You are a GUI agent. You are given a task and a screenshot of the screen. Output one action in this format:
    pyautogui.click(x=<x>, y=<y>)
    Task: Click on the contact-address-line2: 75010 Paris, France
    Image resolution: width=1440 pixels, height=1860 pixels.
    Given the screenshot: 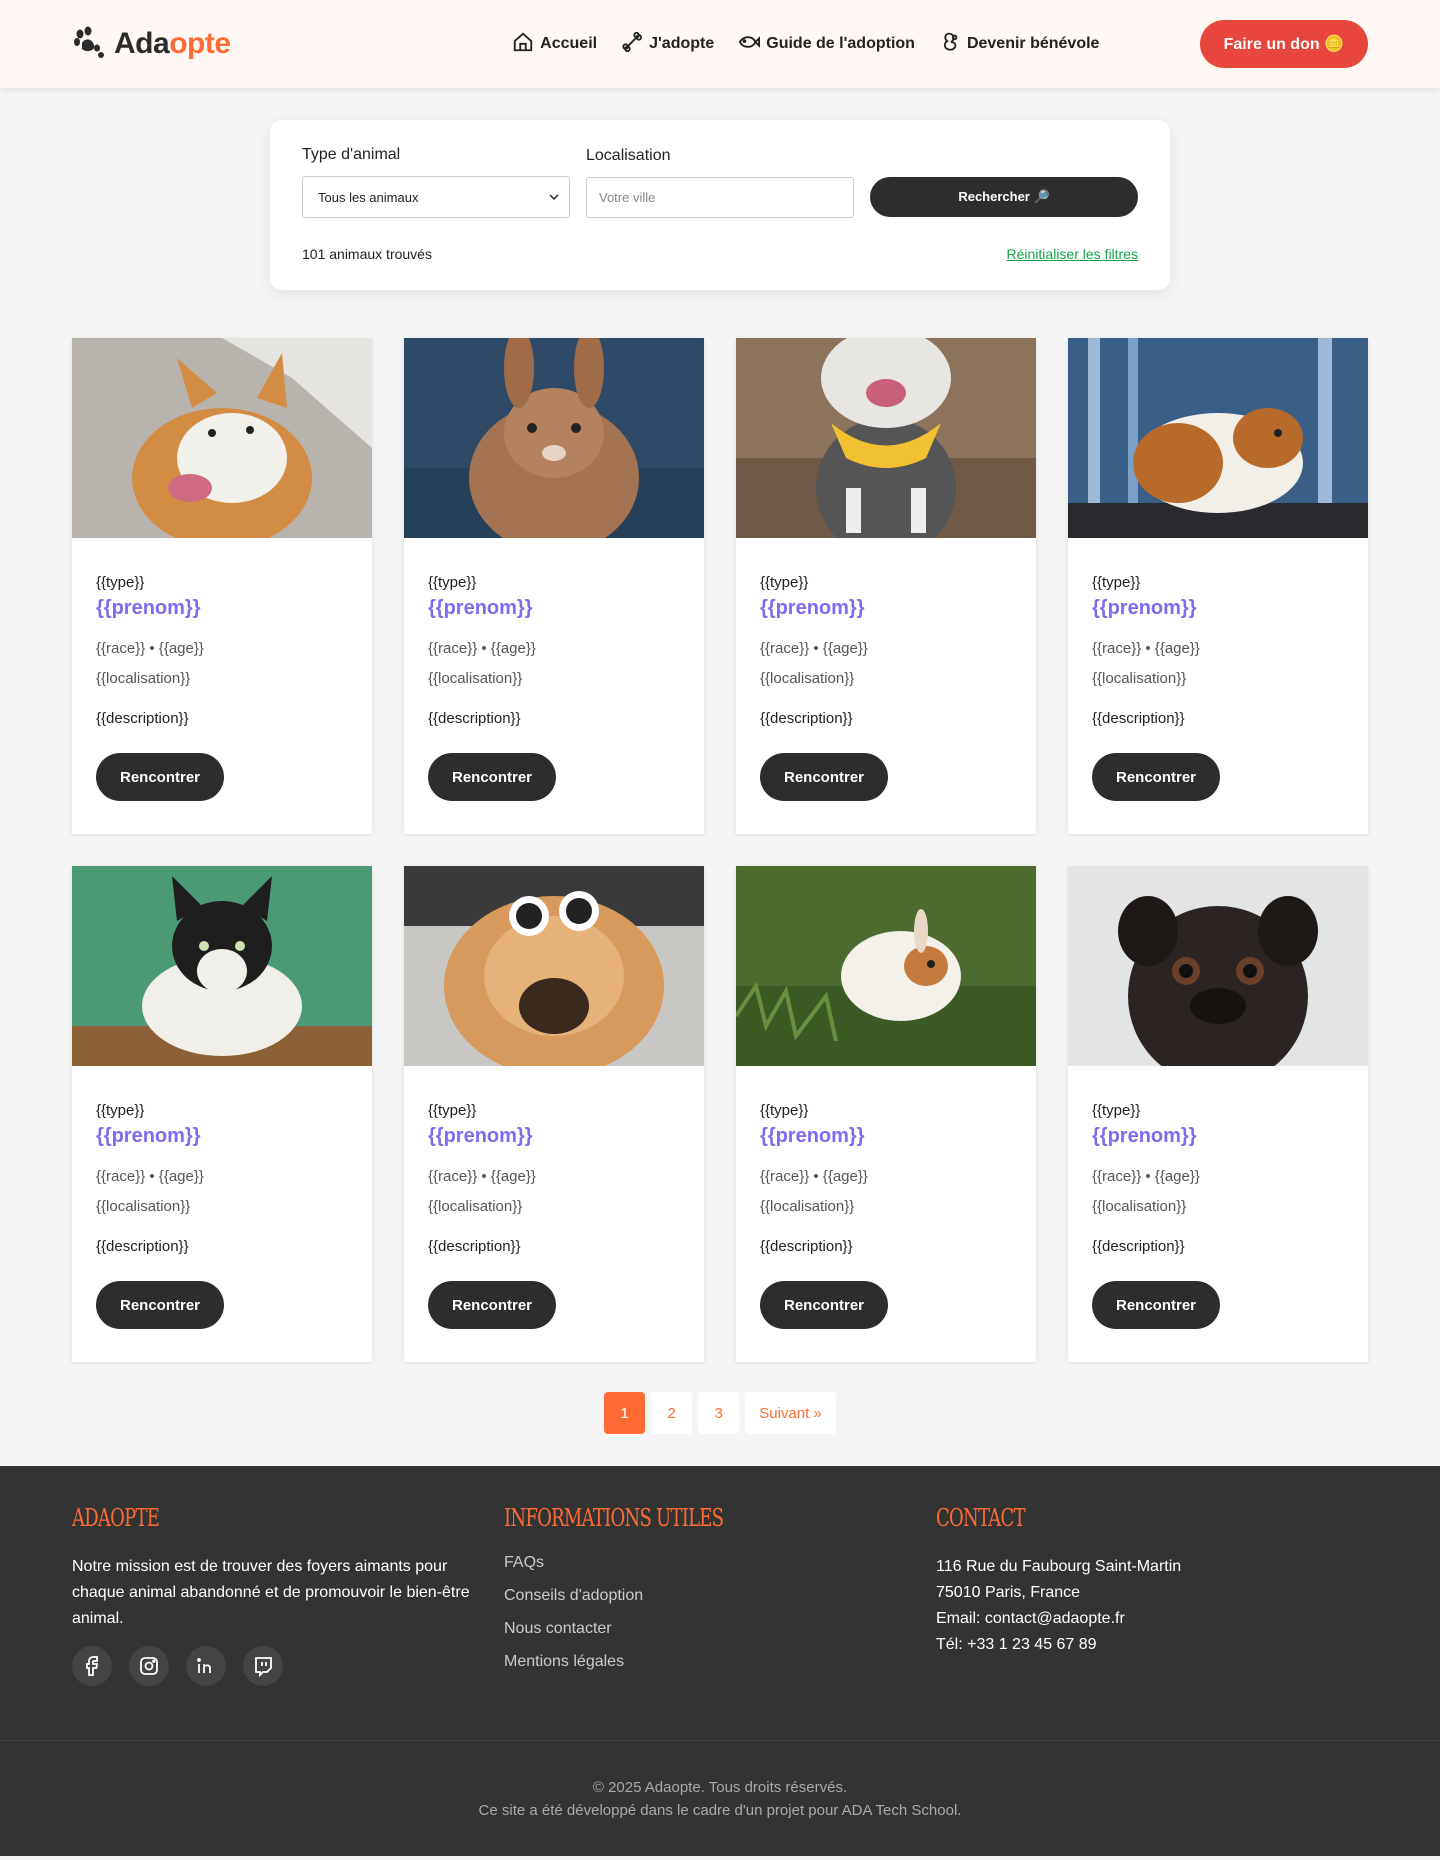 What is the action you would take?
    pyautogui.click(x=1008, y=1592)
    